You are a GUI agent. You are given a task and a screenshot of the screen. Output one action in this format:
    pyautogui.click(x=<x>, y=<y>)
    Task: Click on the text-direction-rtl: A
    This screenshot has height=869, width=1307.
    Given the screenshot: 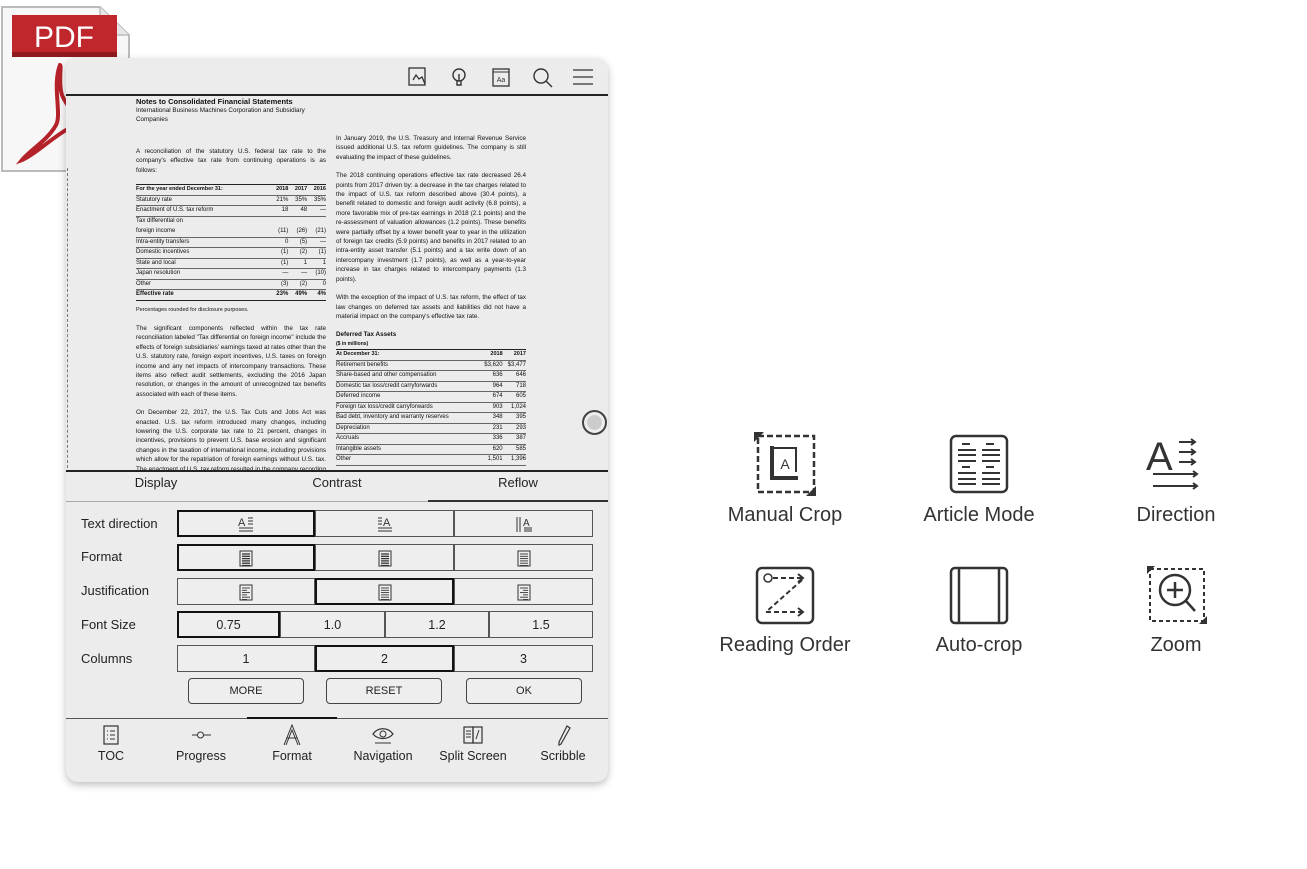 What is the action you would take?
    pyautogui.click(x=384, y=523)
    